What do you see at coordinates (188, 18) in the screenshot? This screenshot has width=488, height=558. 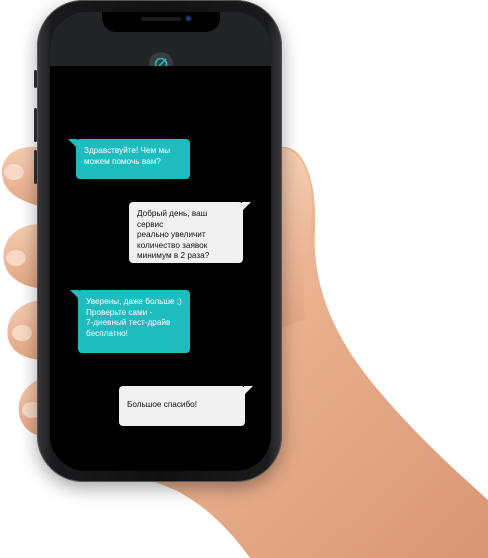 I see `camera-icon` at bounding box center [188, 18].